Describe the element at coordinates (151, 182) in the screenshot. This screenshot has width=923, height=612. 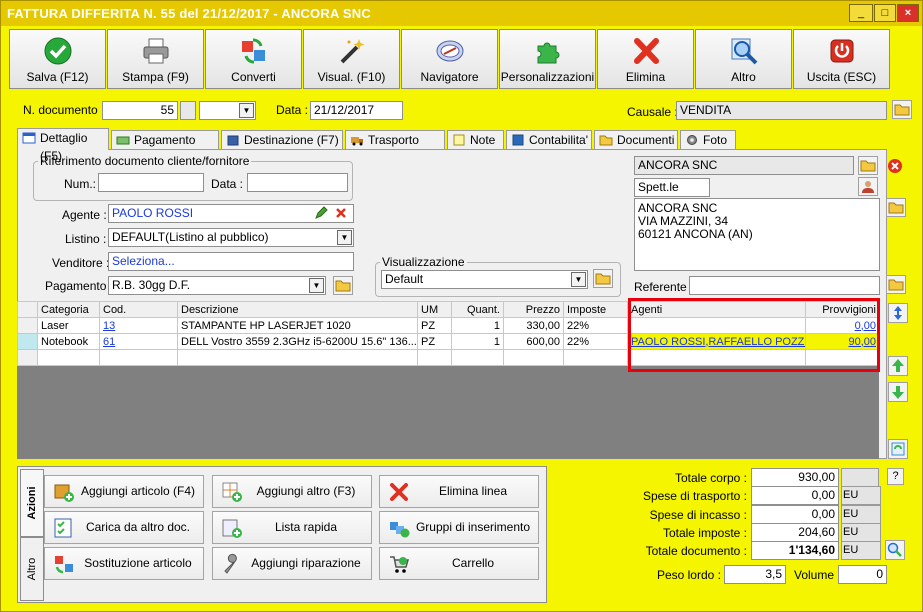
I see `ref-num-field` at that location.